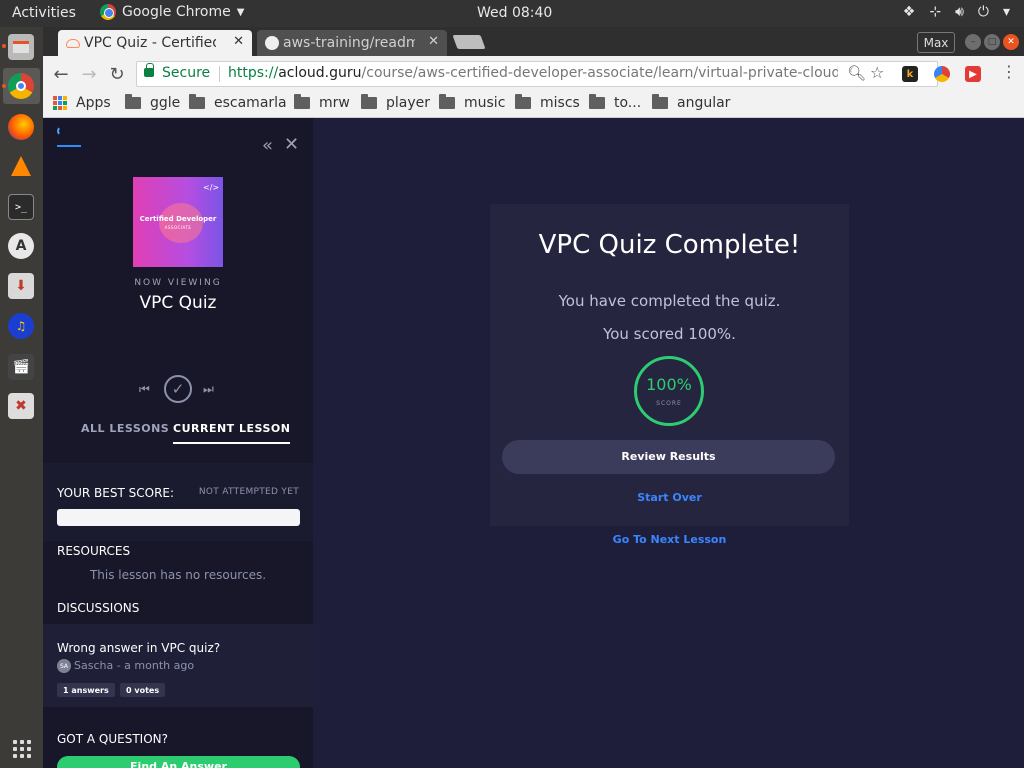 This screenshot has width=1024, height=768. Describe the element at coordinates (21, 127) in the screenshot. I see `firefox-icon` at that location.